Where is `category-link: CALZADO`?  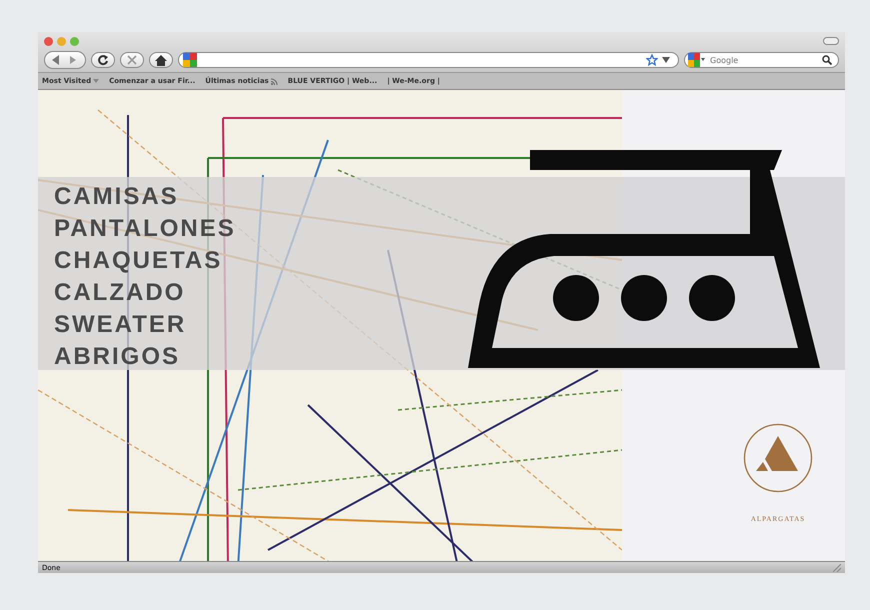 category-link: CALZADO is located at coordinates (120, 293).